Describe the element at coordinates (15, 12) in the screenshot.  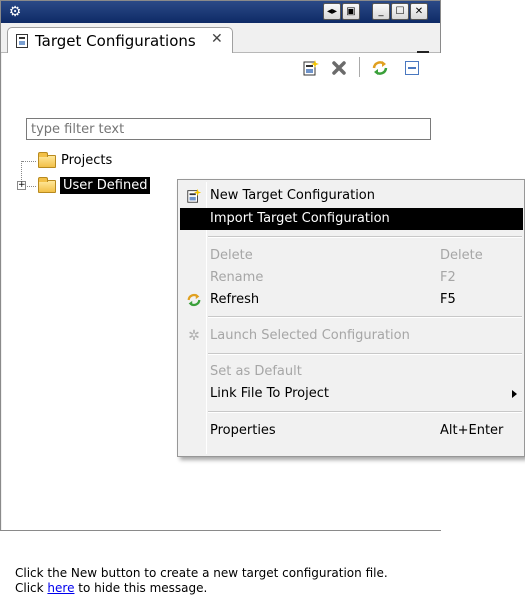
I see `gear-icon: ⚙` at that location.